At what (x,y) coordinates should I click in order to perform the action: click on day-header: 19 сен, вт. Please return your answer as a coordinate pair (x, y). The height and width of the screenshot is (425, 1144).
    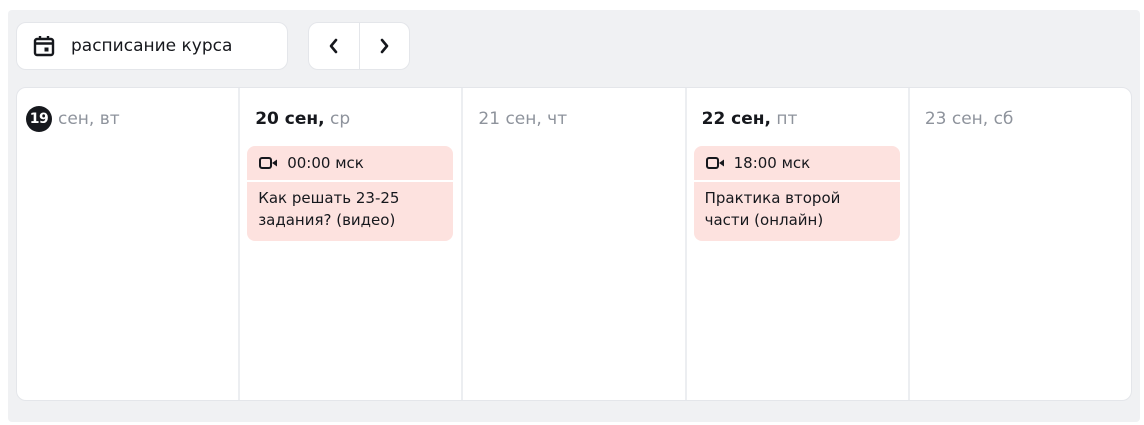
    Looking at the image, I should click on (127, 119).